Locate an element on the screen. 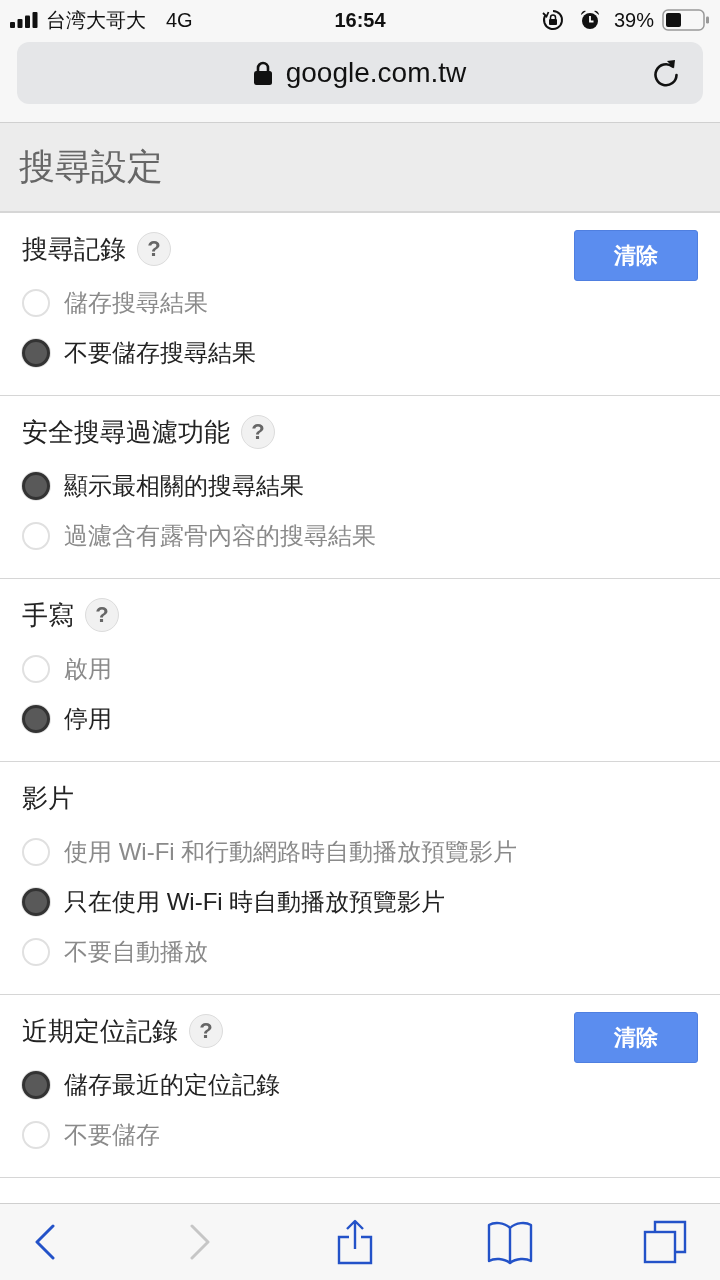 The width and height of the screenshot is (720, 1280). network-type: 4G is located at coordinates (179, 20).